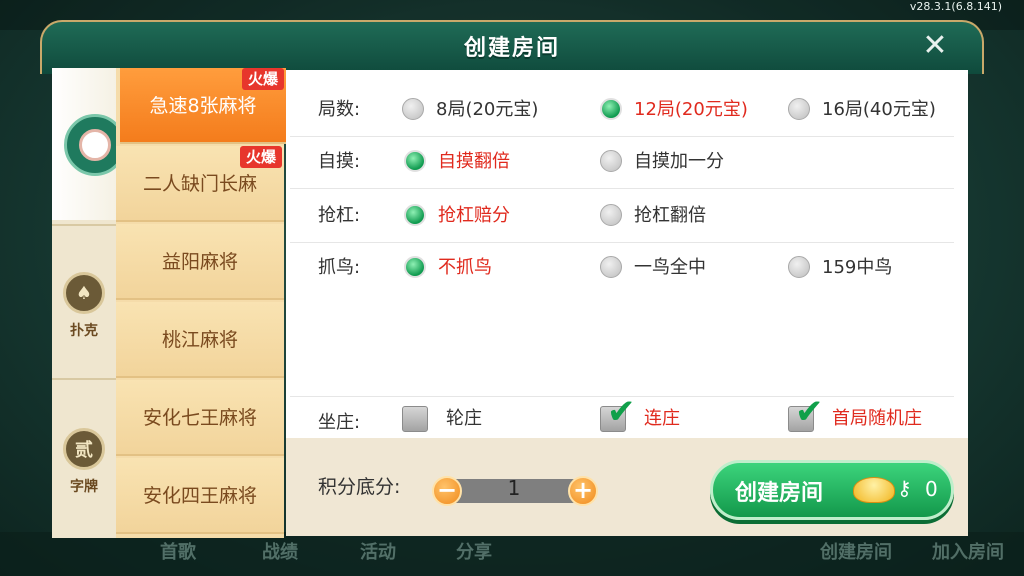  I want to click on game-item: 安化四王麻将, so click(200, 496).